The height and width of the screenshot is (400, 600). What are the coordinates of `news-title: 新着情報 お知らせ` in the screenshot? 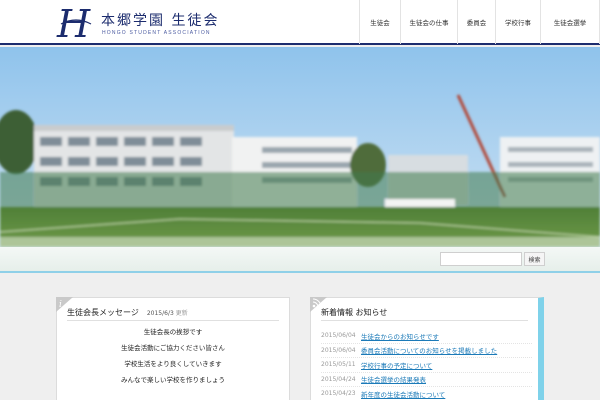 It's located at (354, 312).